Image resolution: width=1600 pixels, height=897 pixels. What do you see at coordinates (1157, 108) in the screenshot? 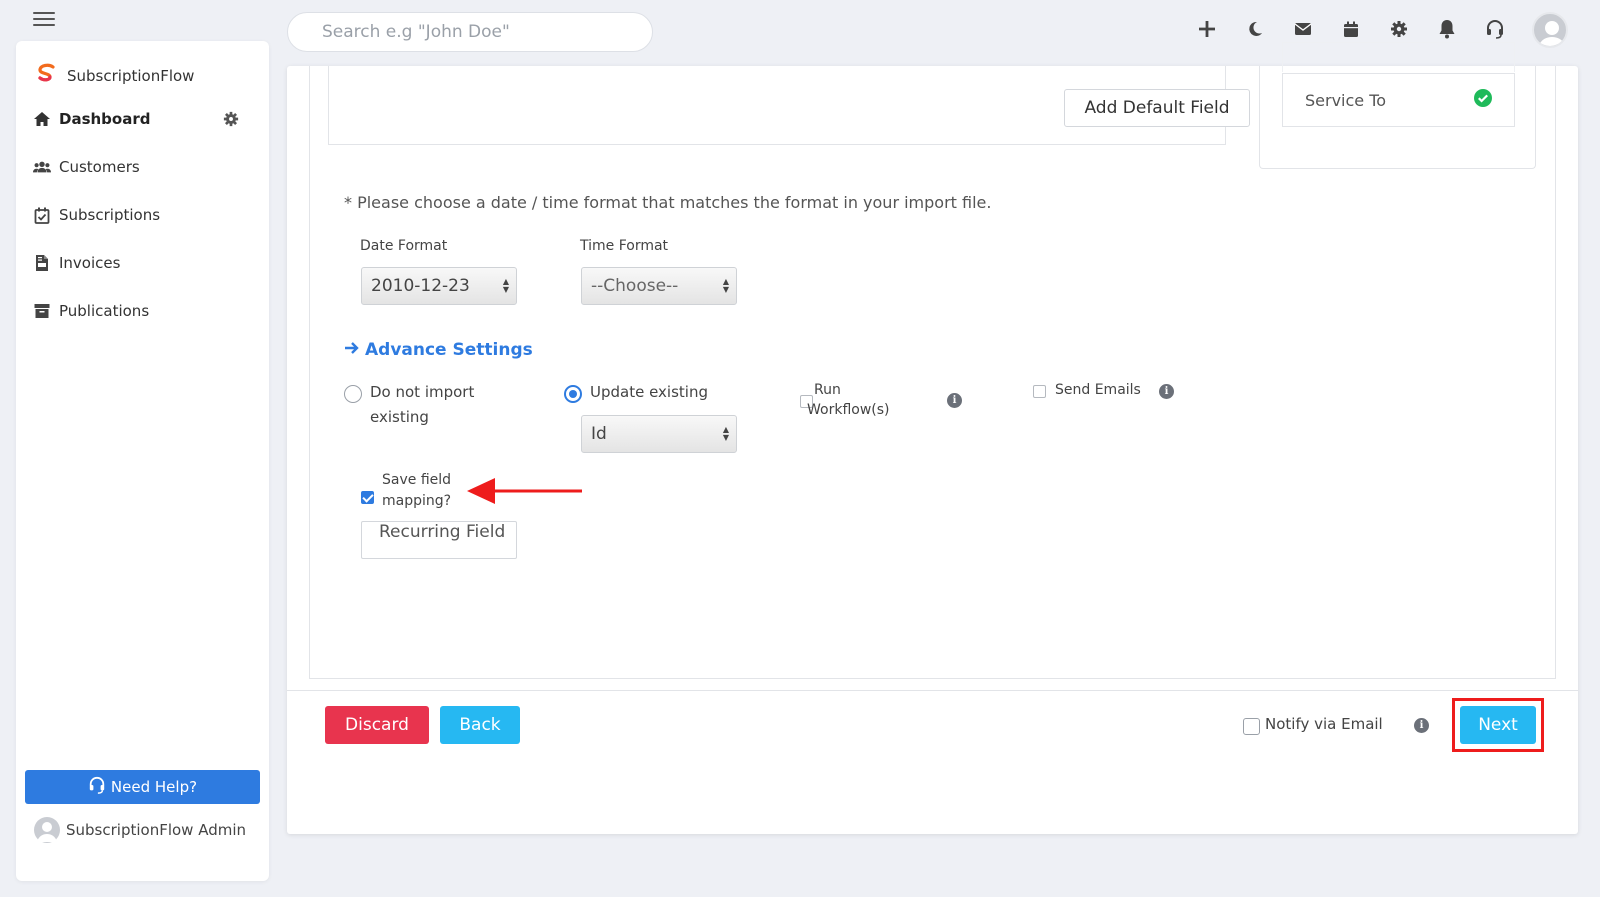
I see `add-default-field-button: Add Default Field` at bounding box center [1157, 108].